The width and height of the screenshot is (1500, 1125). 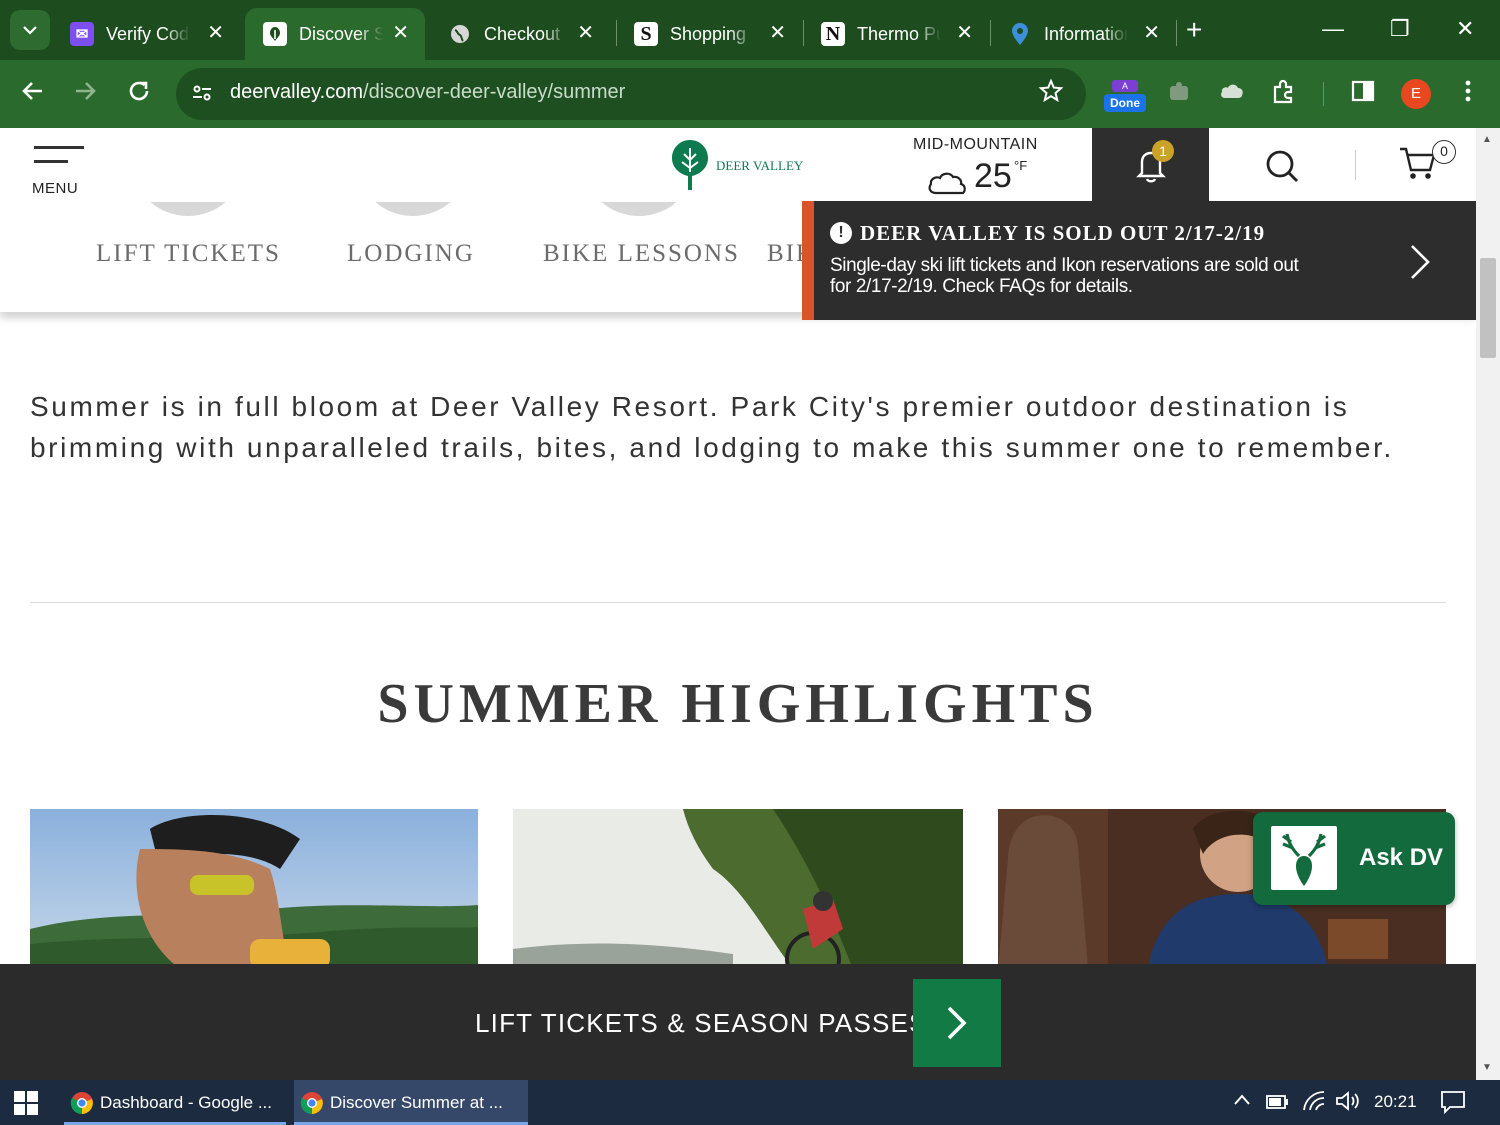 I want to click on profile-avatar: E, so click(x=1416, y=94).